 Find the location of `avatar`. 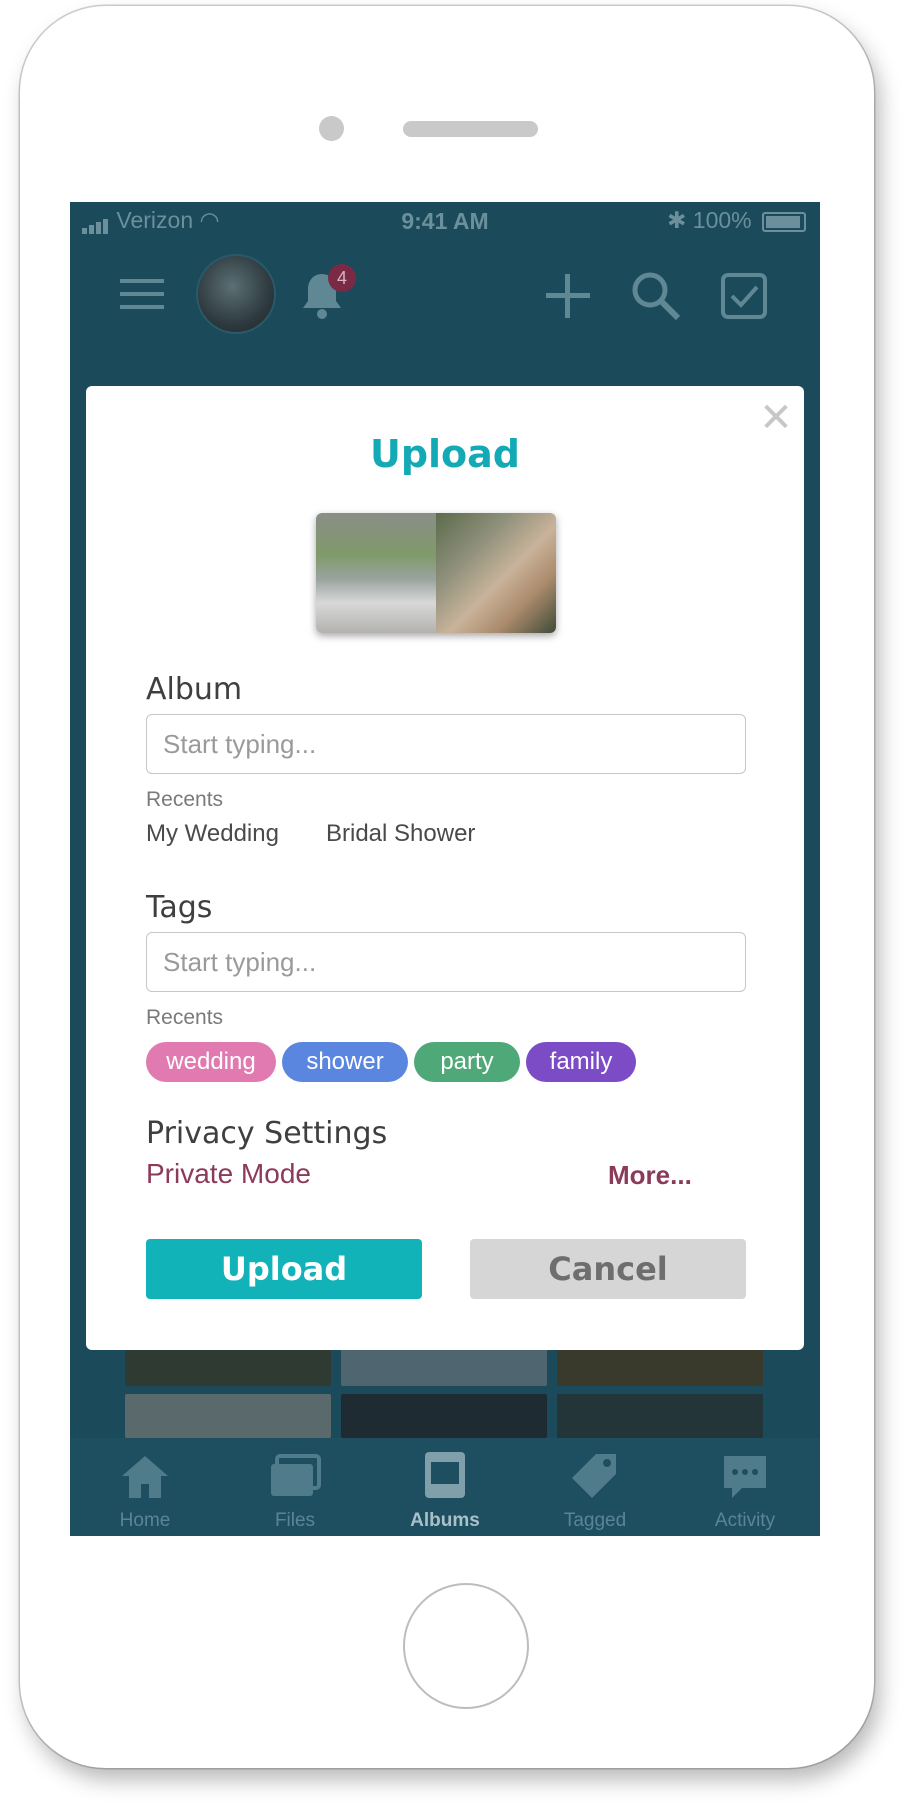

avatar is located at coordinates (236, 294).